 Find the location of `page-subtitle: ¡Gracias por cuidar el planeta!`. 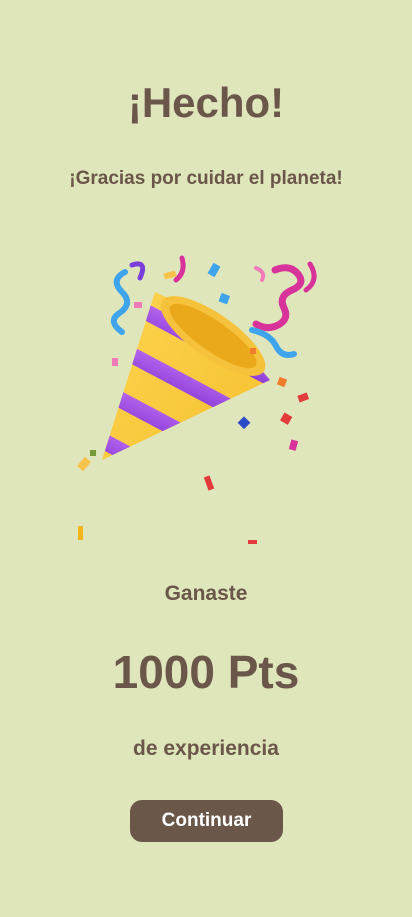

page-subtitle: ¡Gracias por cuidar el planeta! is located at coordinates (206, 178).